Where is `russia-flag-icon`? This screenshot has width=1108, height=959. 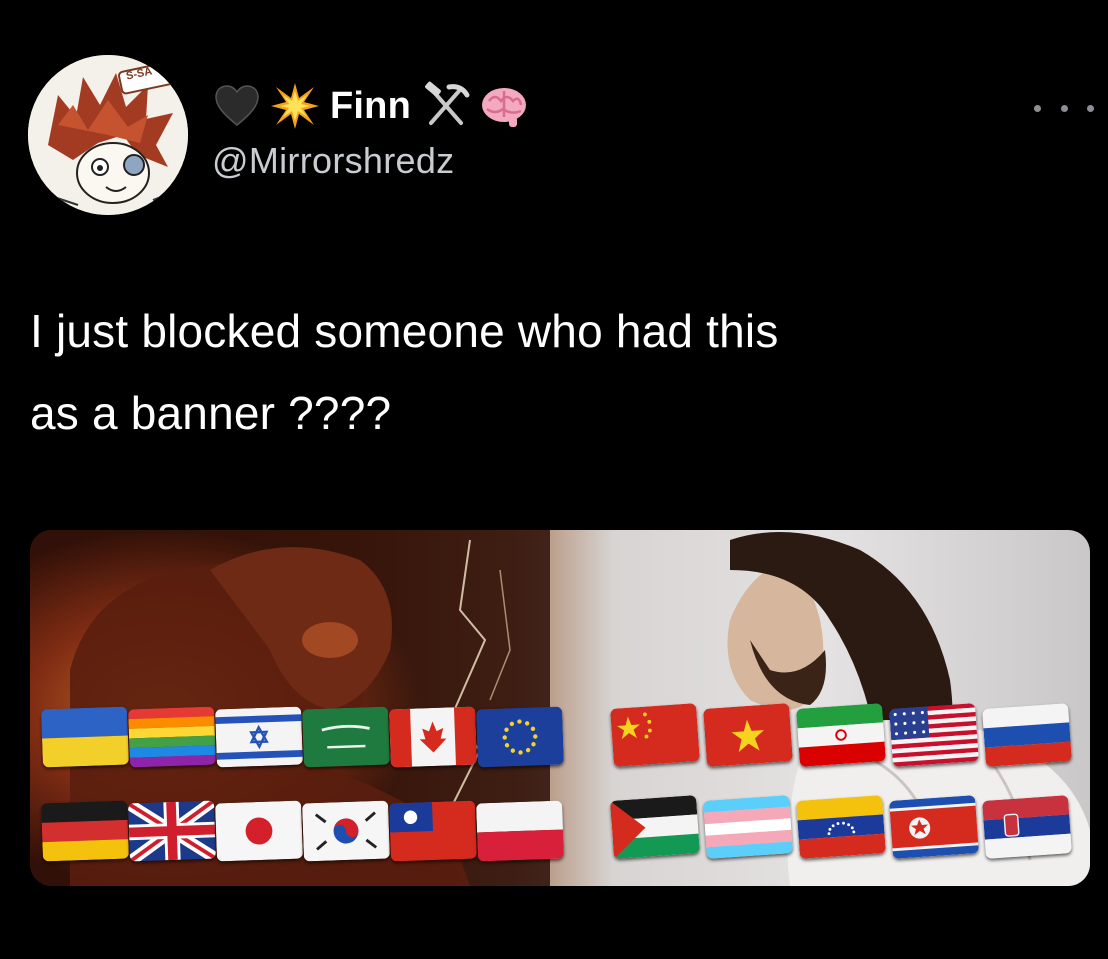
russia-flag-icon is located at coordinates (1027, 735).